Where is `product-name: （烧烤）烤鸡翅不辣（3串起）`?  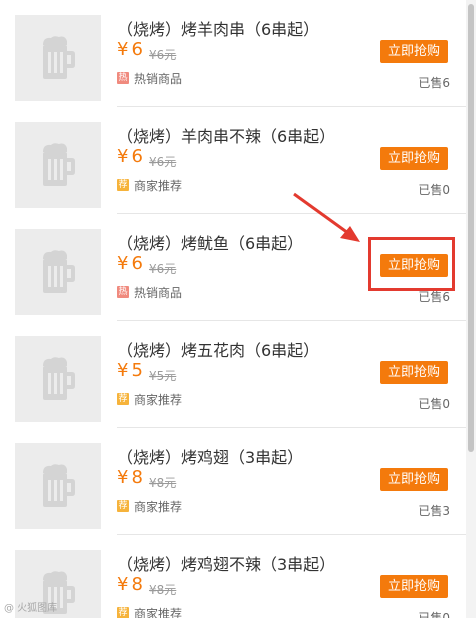 product-name: （烧烤）烤鸡翅不辣（3串起） is located at coordinates (226, 563).